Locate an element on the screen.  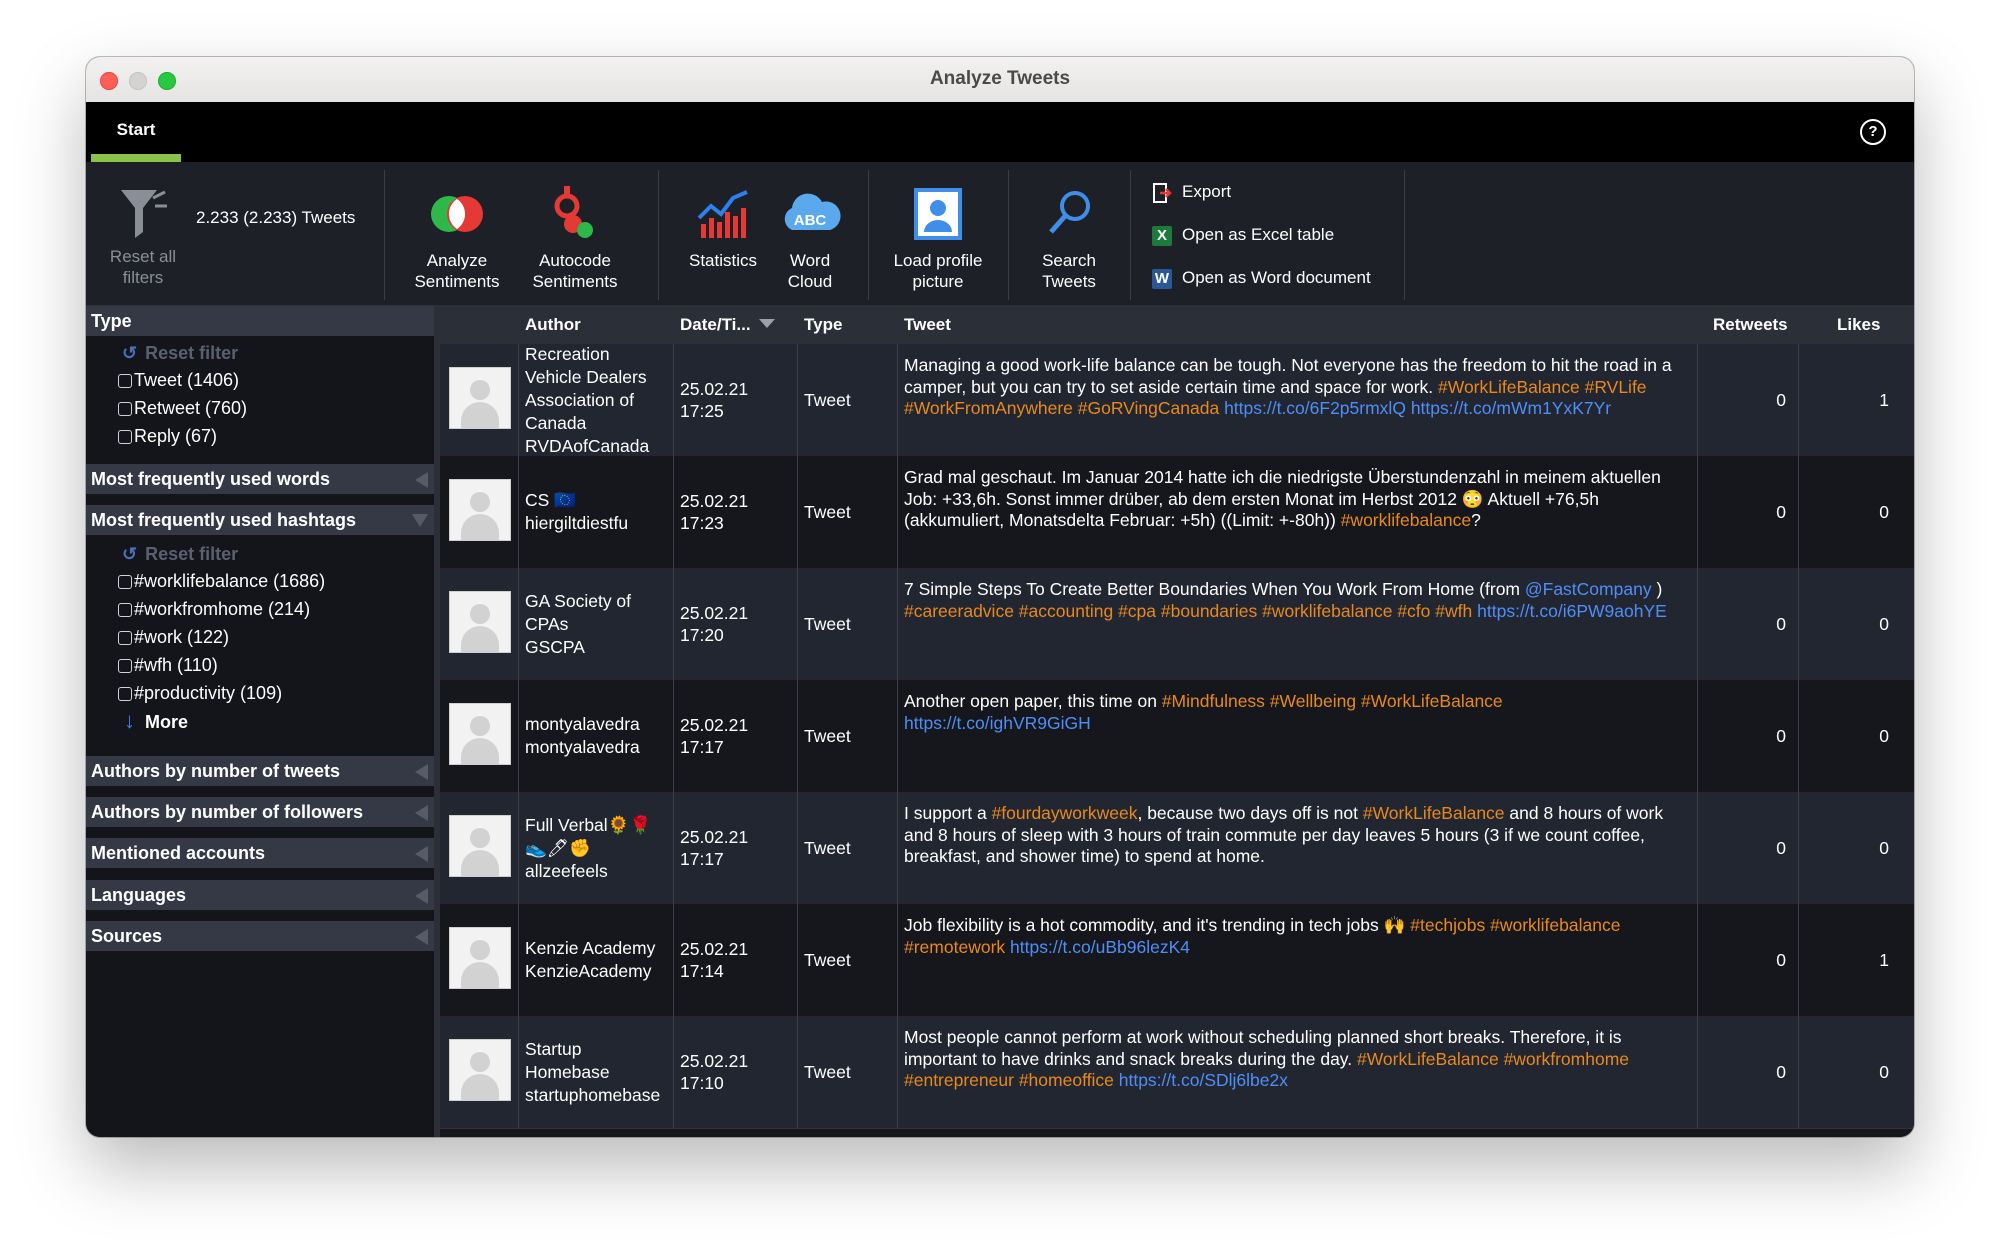
column-header-likes: Likes is located at coordinates (1858, 325).